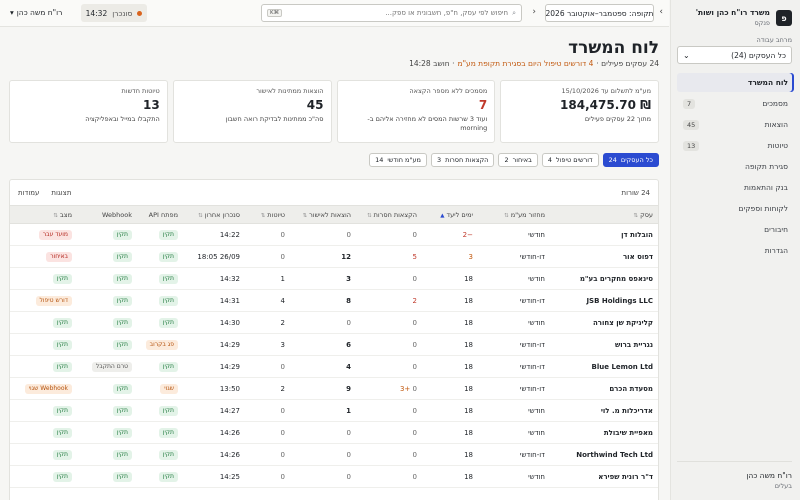 This screenshot has width=800, height=500. Describe the element at coordinates (734, 55) in the screenshot. I see `workspace-select: כל העסקים (24) ⌄` at that location.